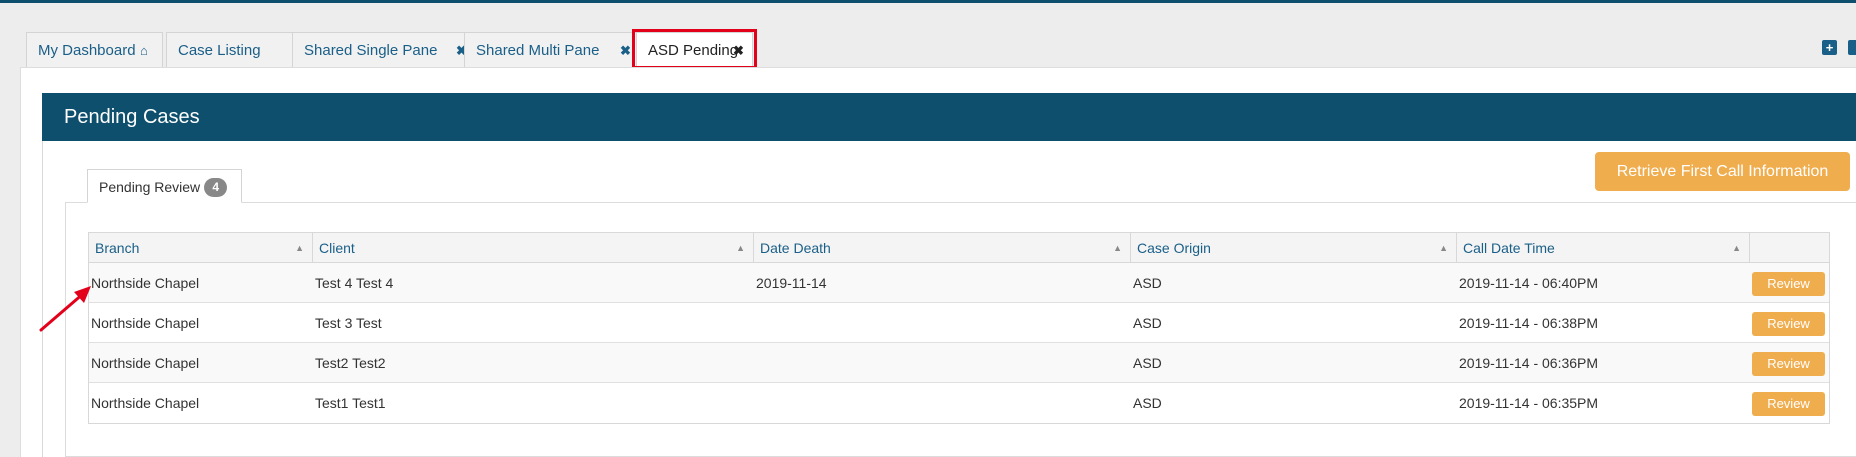  Describe the element at coordinates (928, 1) in the screenshot. I see `top-accent-bar` at that location.